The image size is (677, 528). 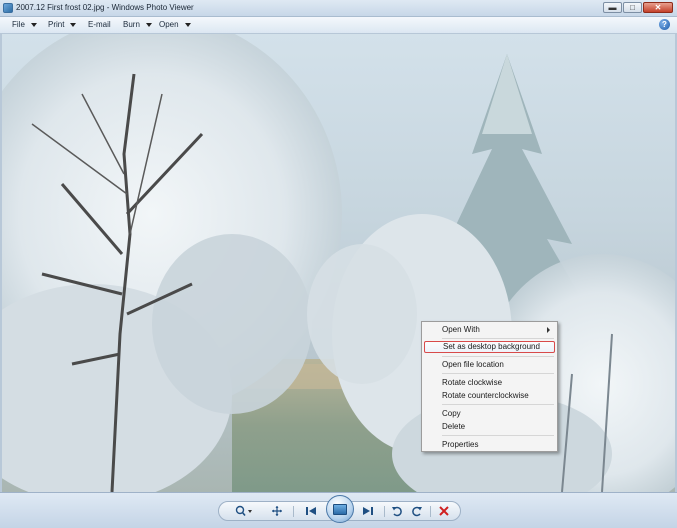 What do you see at coordinates (169, 24) in the screenshot?
I see `open-menu-label: Open` at bounding box center [169, 24].